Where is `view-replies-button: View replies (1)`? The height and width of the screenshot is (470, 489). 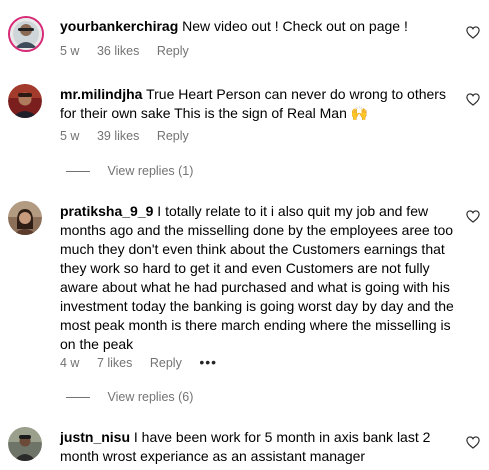 view-replies-button: View replies (1) is located at coordinates (129, 171).